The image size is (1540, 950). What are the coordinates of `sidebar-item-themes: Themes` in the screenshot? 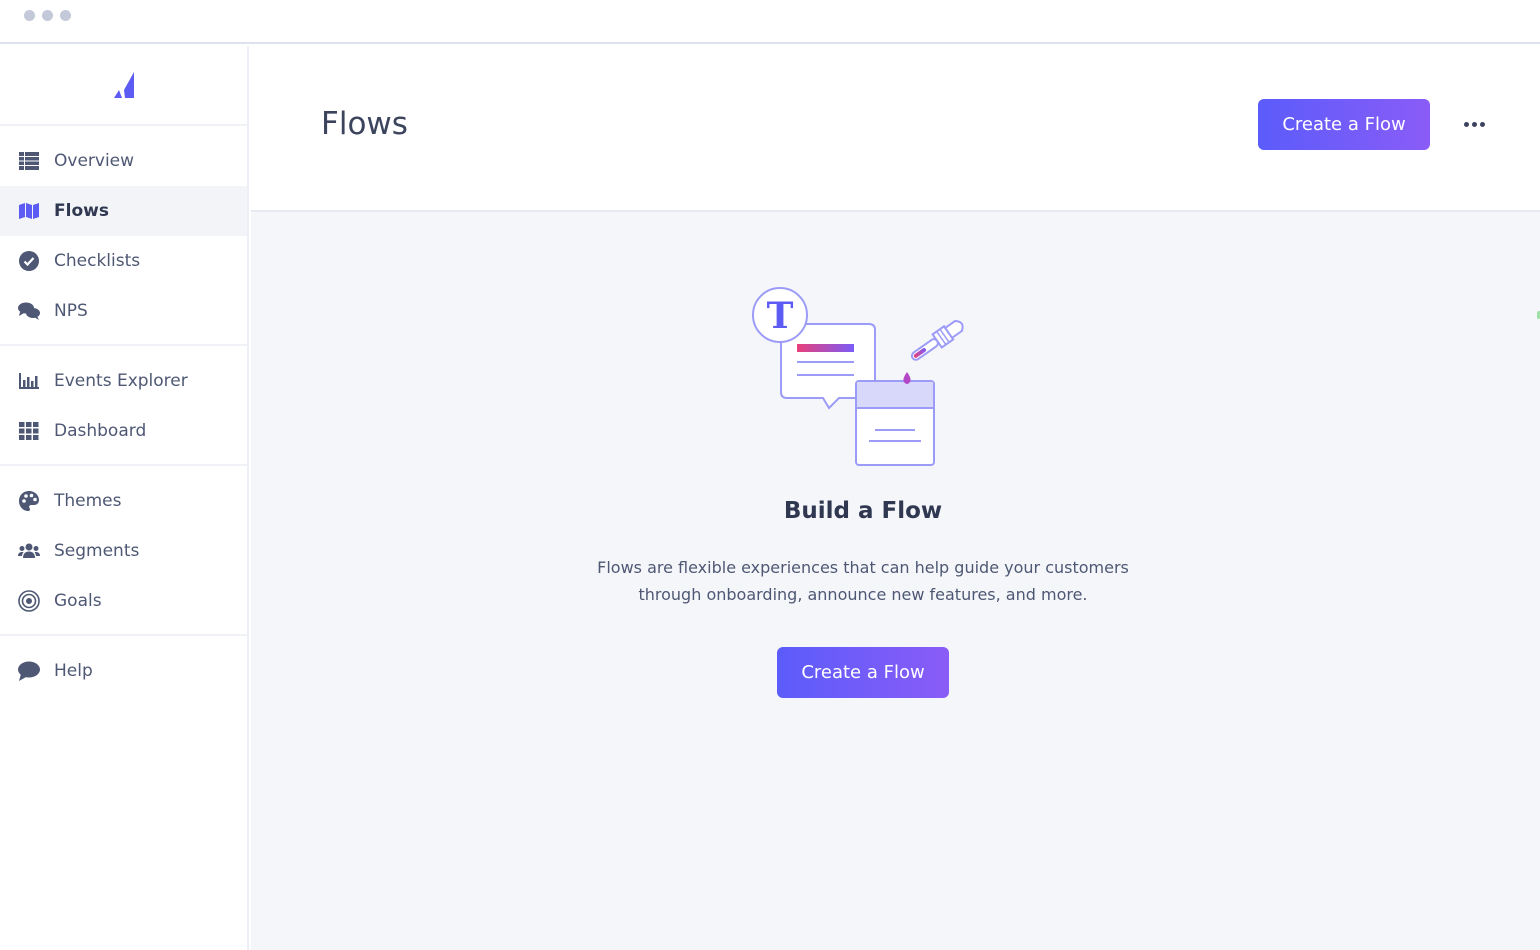 It's located at (123, 501).